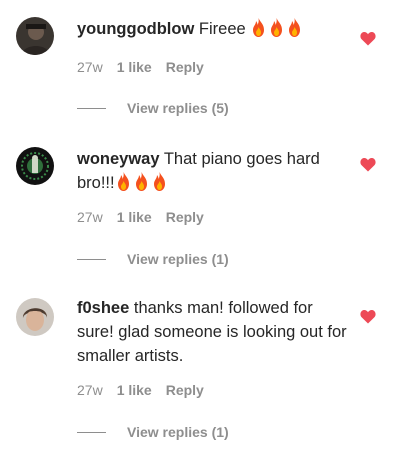 Image resolution: width=409 pixels, height=461 pixels. I want to click on view-replies-button: View replies (5), so click(153, 108).